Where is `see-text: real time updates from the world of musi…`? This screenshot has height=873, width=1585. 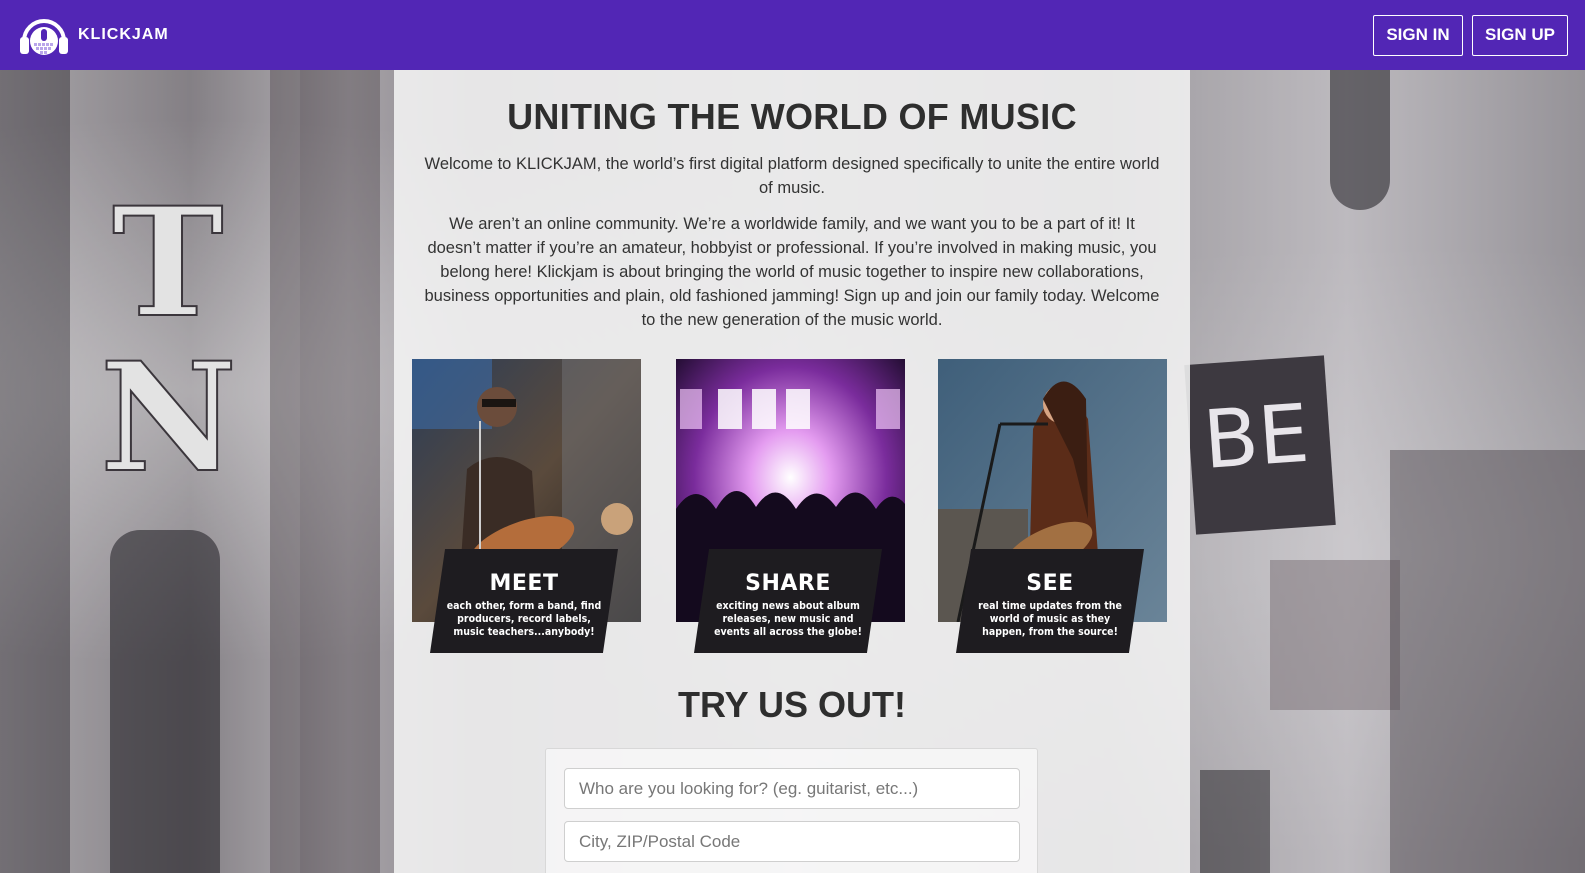
see-text: real time updates from the world of musi… is located at coordinates (1050, 619).